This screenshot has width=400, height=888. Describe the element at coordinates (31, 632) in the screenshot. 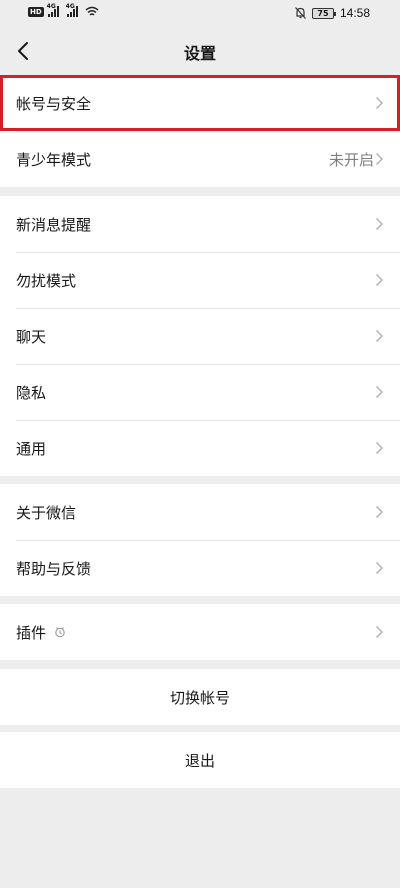

I see `row-label: 插件` at that location.